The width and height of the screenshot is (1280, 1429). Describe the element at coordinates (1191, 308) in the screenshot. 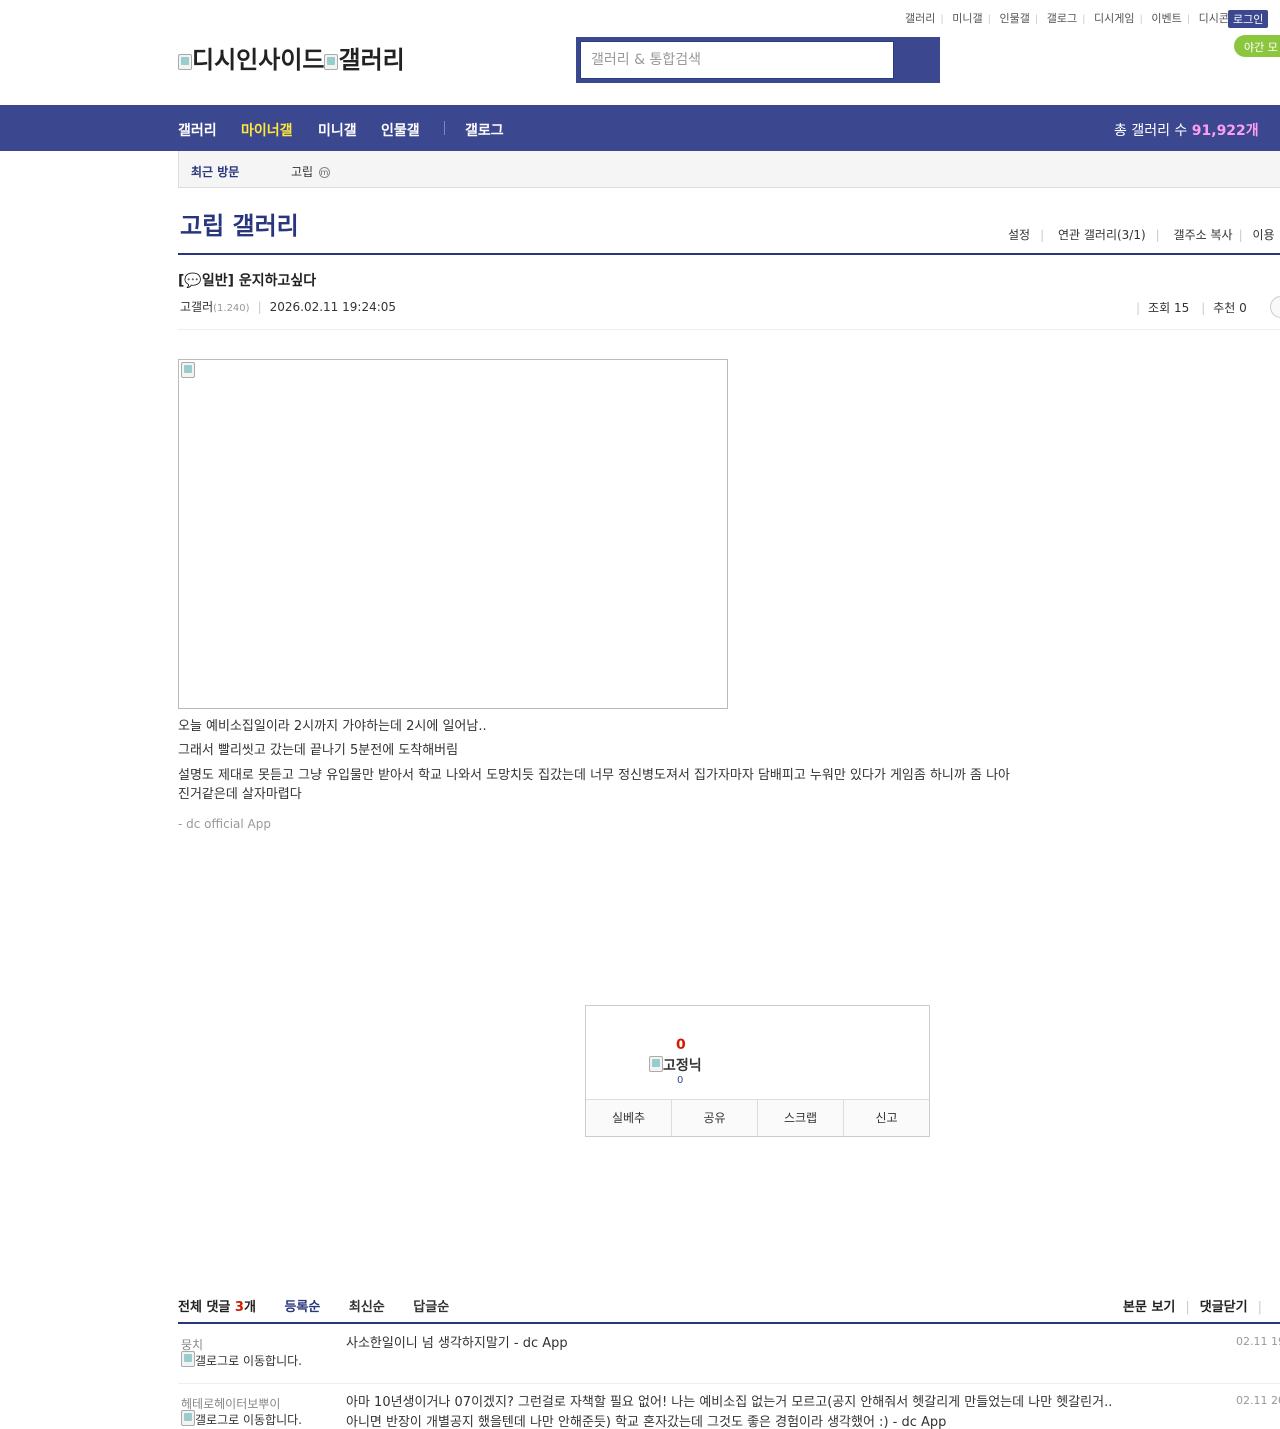

I see `post-stats: | 조회 15 | 추천 0` at that location.